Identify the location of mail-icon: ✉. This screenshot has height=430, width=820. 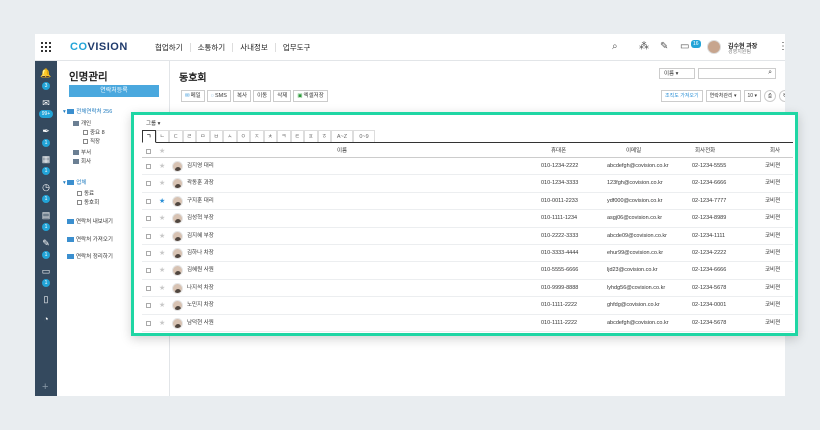
(46, 103).